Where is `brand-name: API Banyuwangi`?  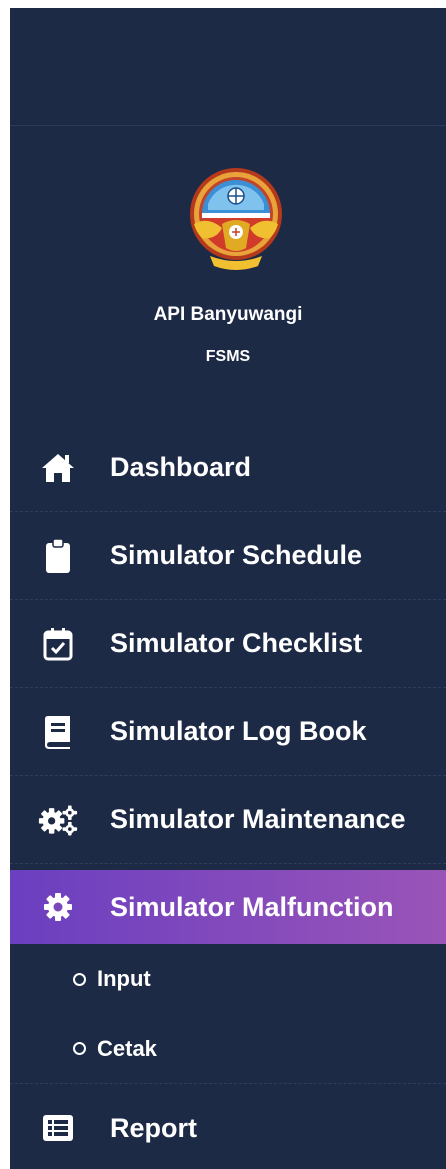
brand-name: API Banyuwangi is located at coordinates (228, 314).